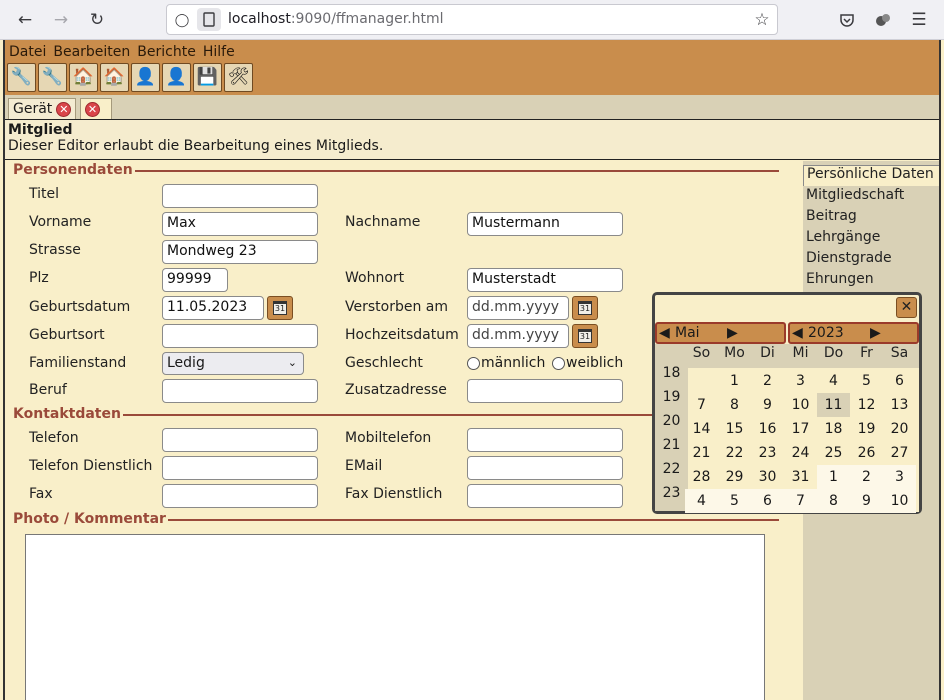 Image resolution: width=944 pixels, height=700 pixels. Describe the element at coordinates (855, 195) in the screenshot. I see `side-item-mitgliedschaft: Mitgliedschaft` at that location.